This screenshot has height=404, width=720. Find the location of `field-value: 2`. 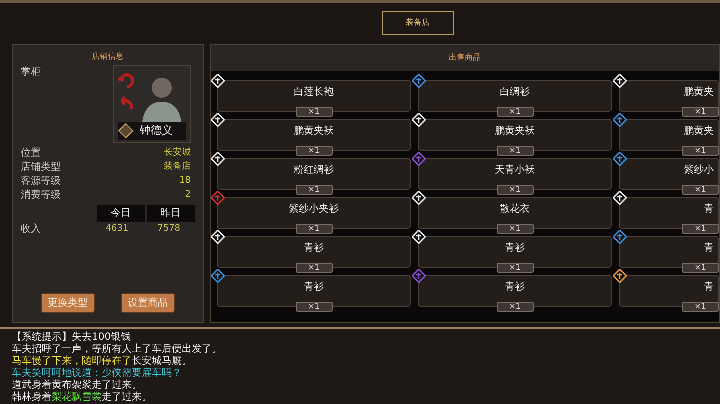

field-value: 2 is located at coordinates (188, 195).